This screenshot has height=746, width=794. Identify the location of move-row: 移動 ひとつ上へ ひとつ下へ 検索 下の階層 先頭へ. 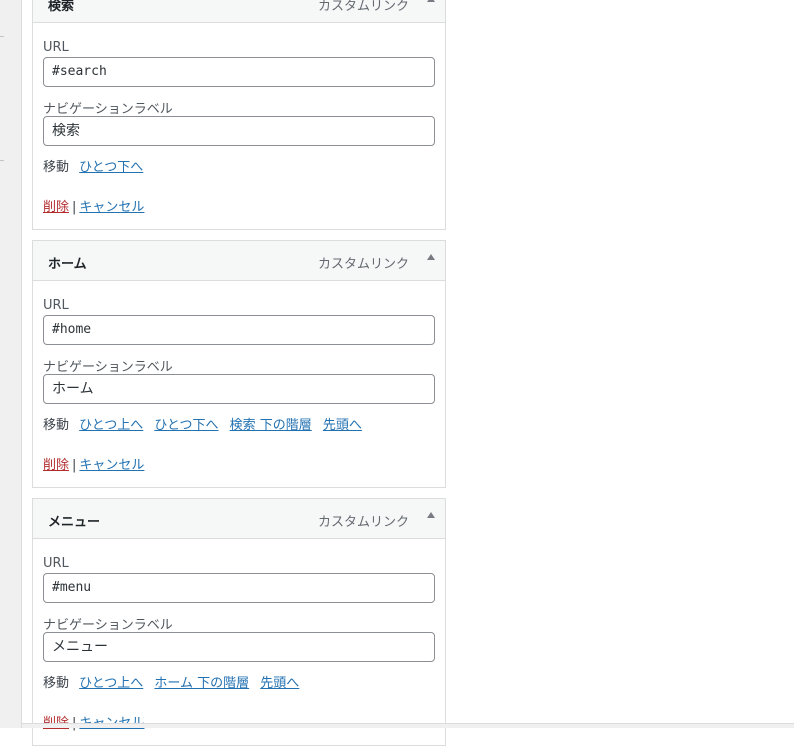
(206, 423).